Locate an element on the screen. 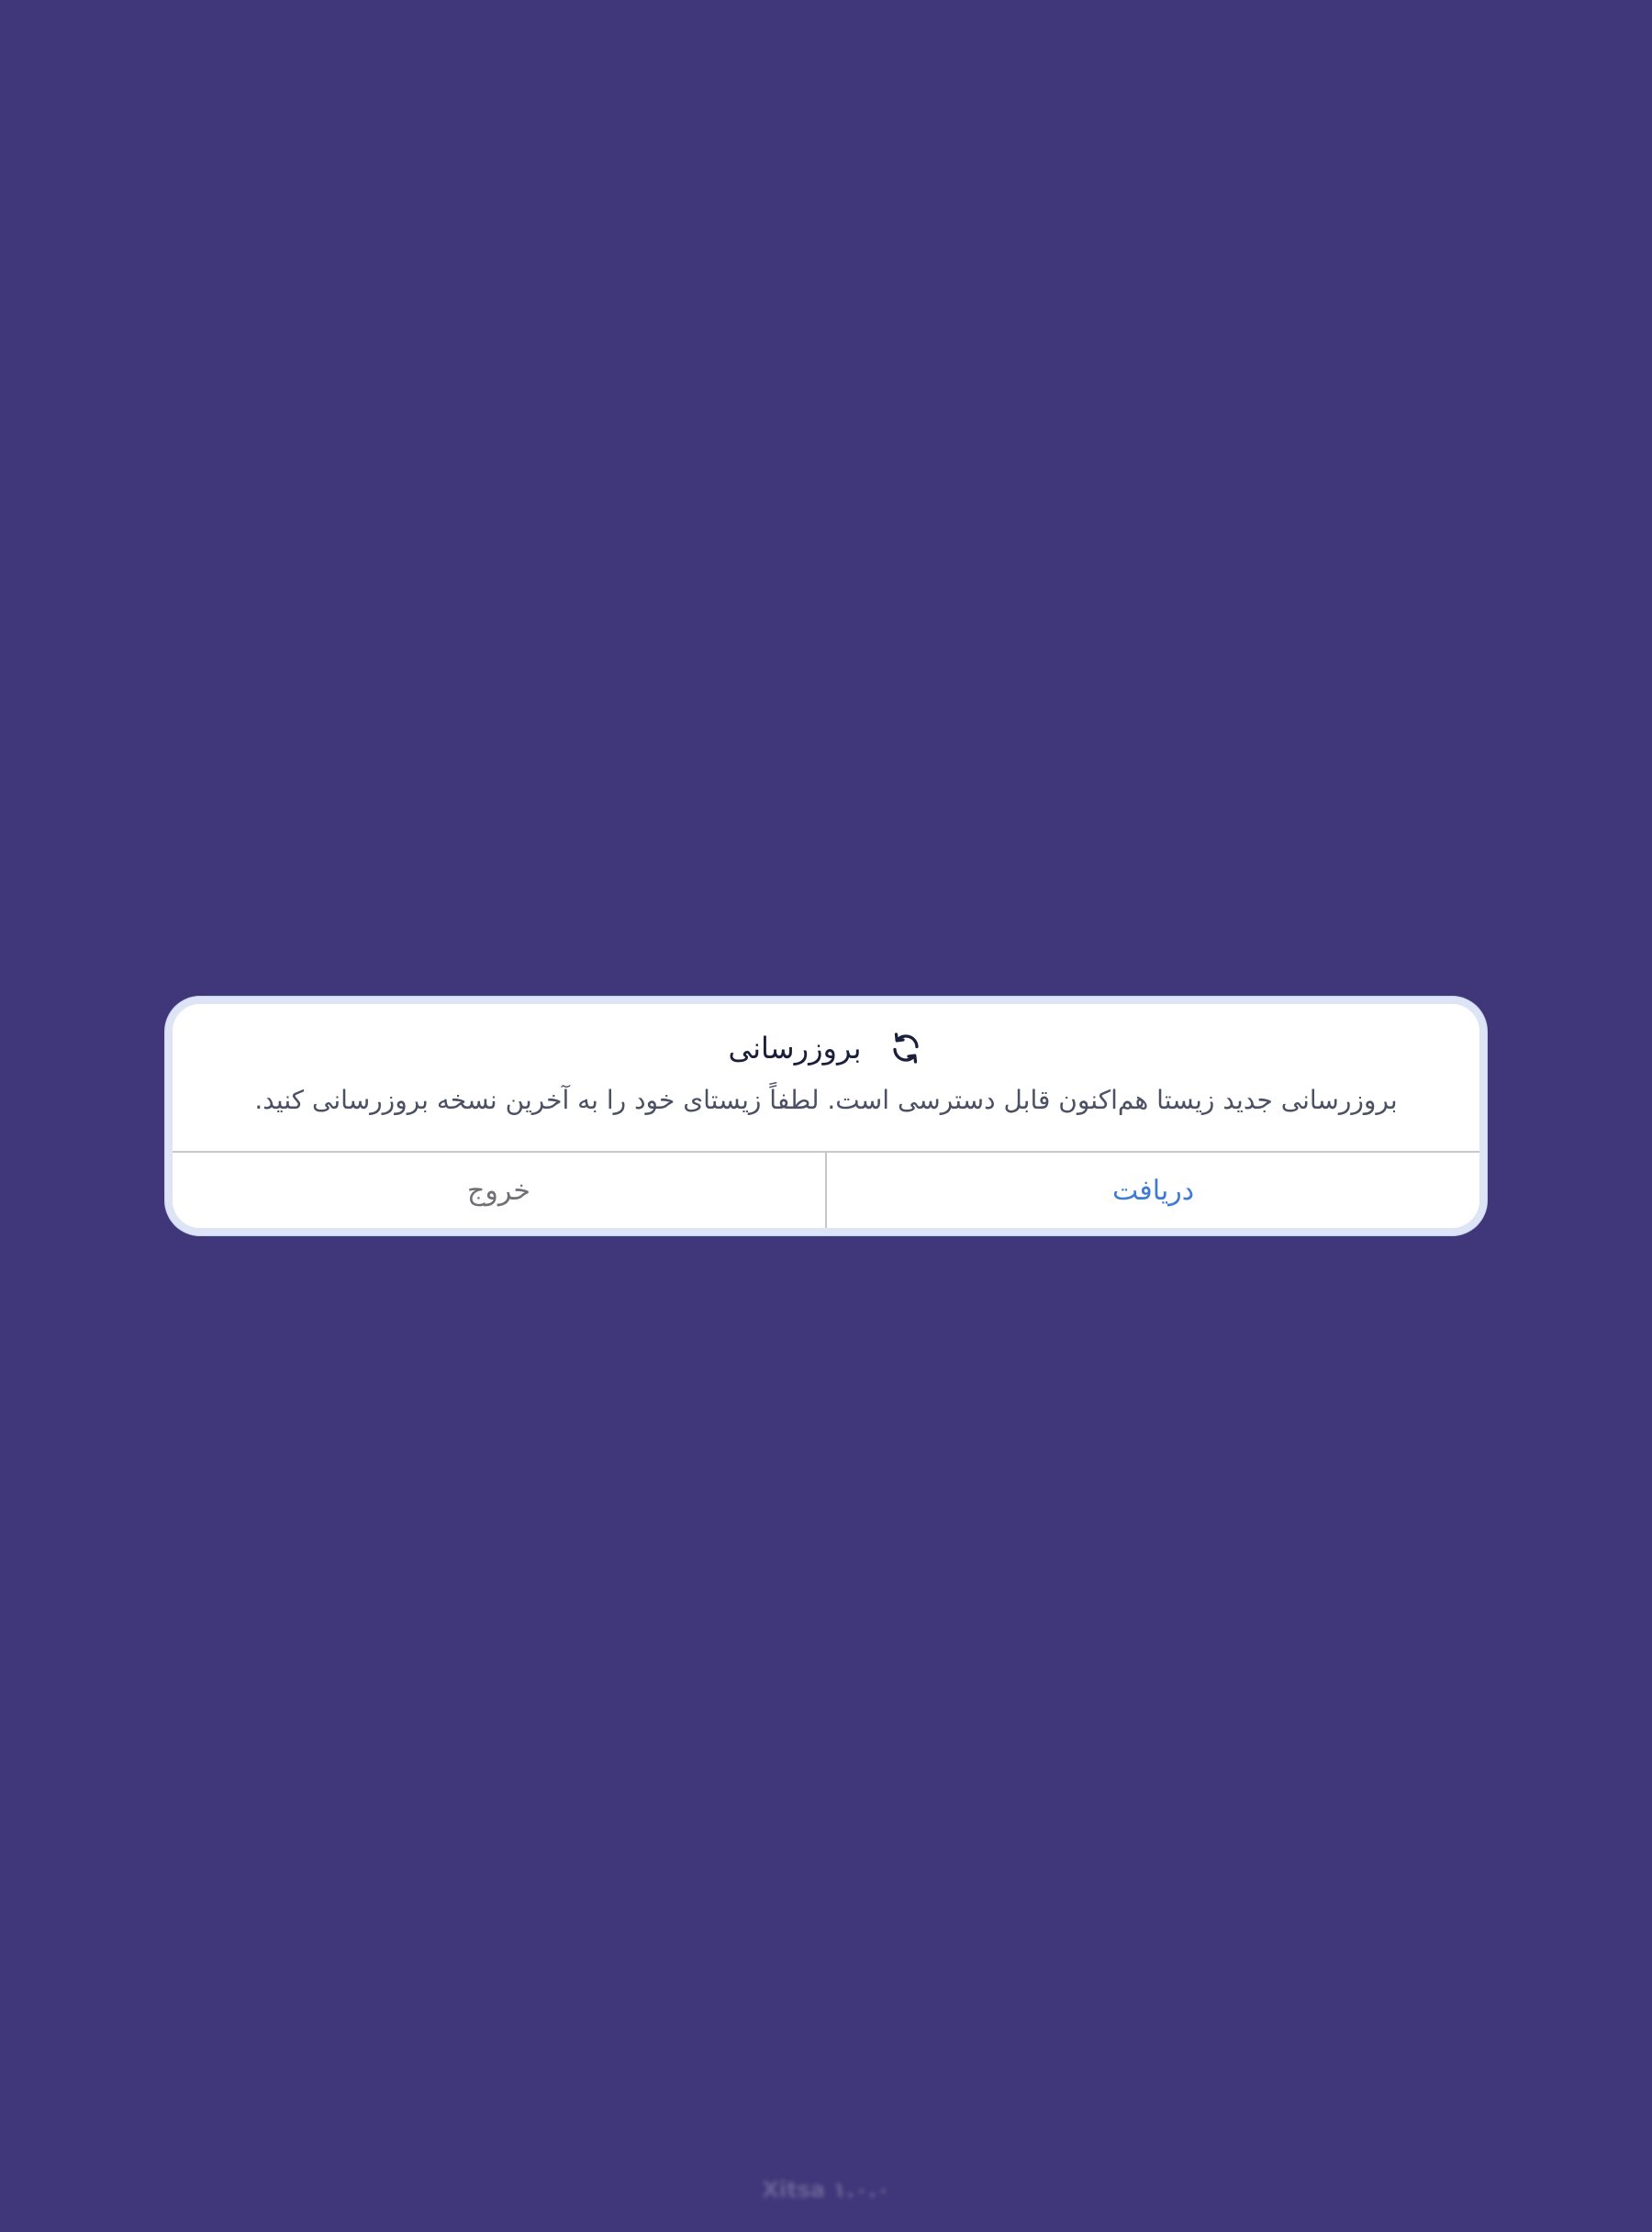 The height and width of the screenshot is (2232, 1652). dialog-title: بروزرسانی is located at coordinates (795, 1048).